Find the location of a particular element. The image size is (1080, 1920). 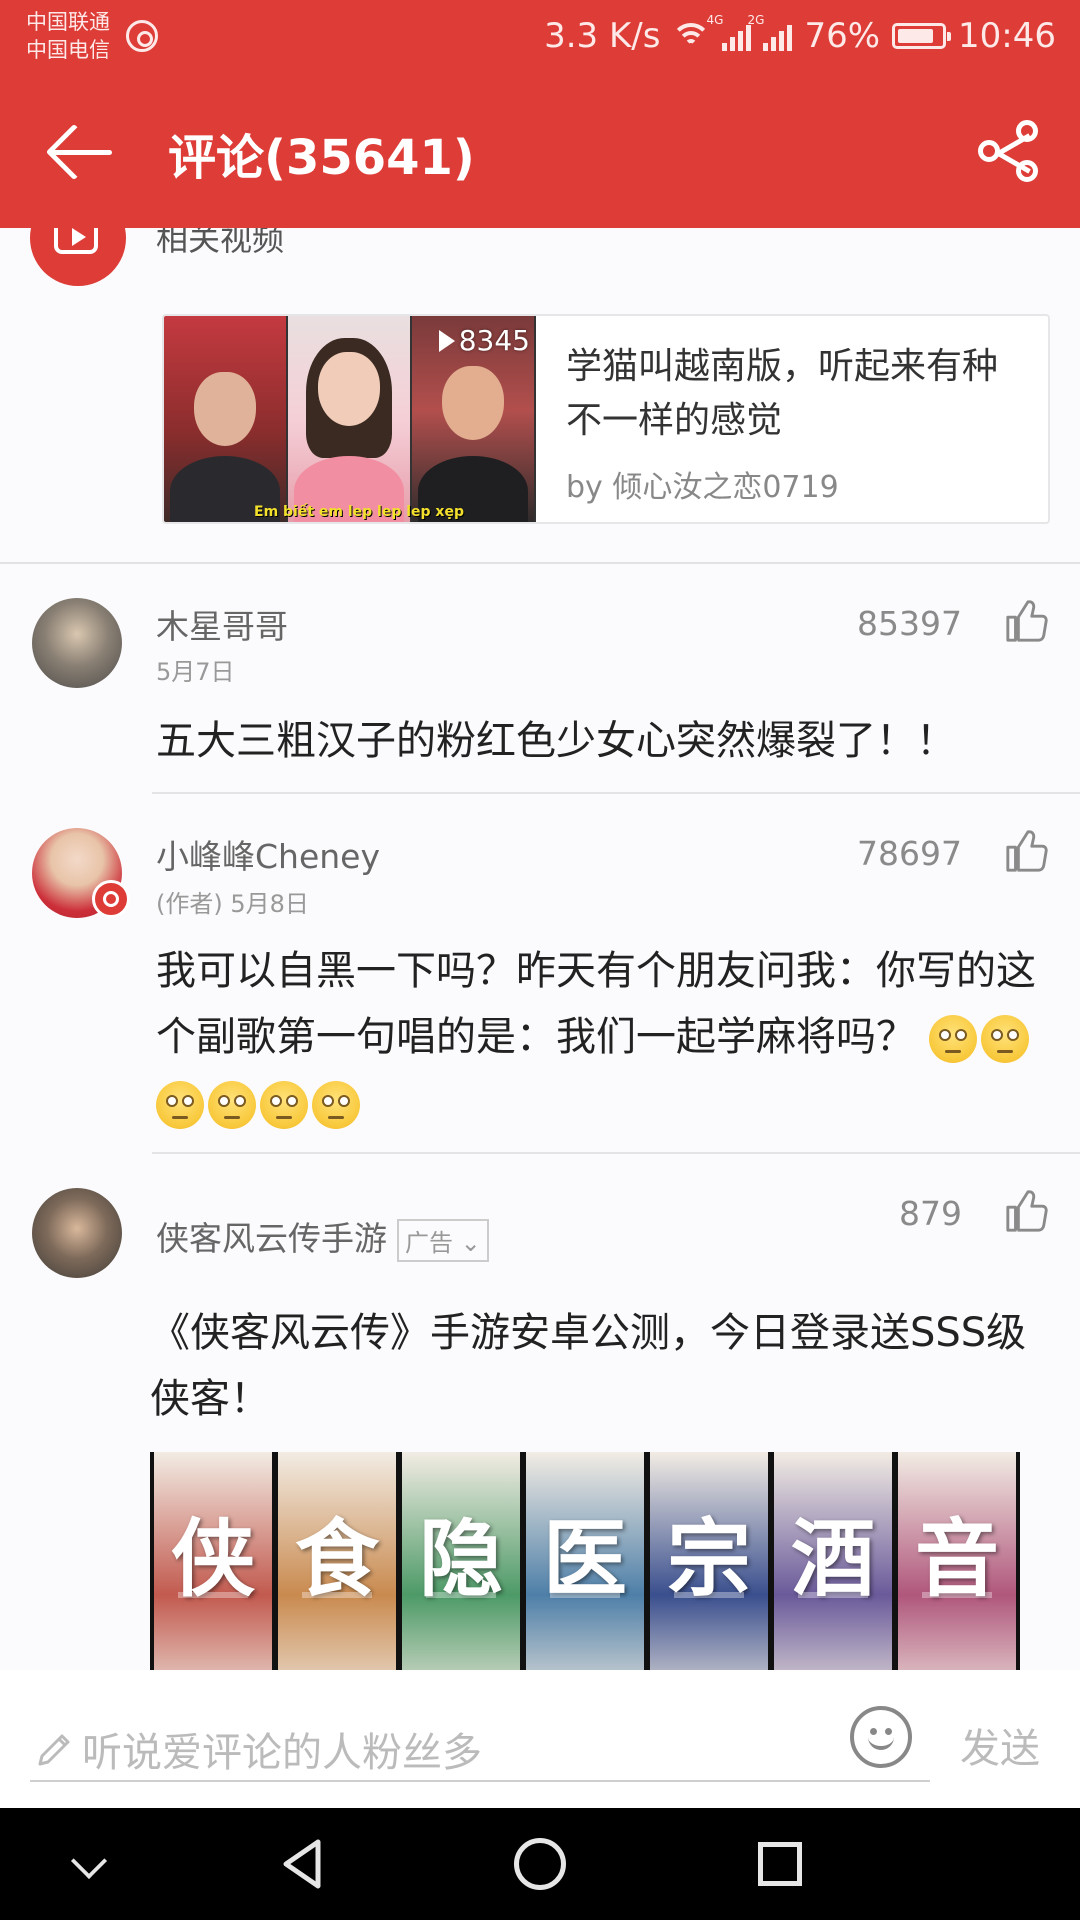

ad-banner-panel: 医 is located at coordinates (585, 1561).